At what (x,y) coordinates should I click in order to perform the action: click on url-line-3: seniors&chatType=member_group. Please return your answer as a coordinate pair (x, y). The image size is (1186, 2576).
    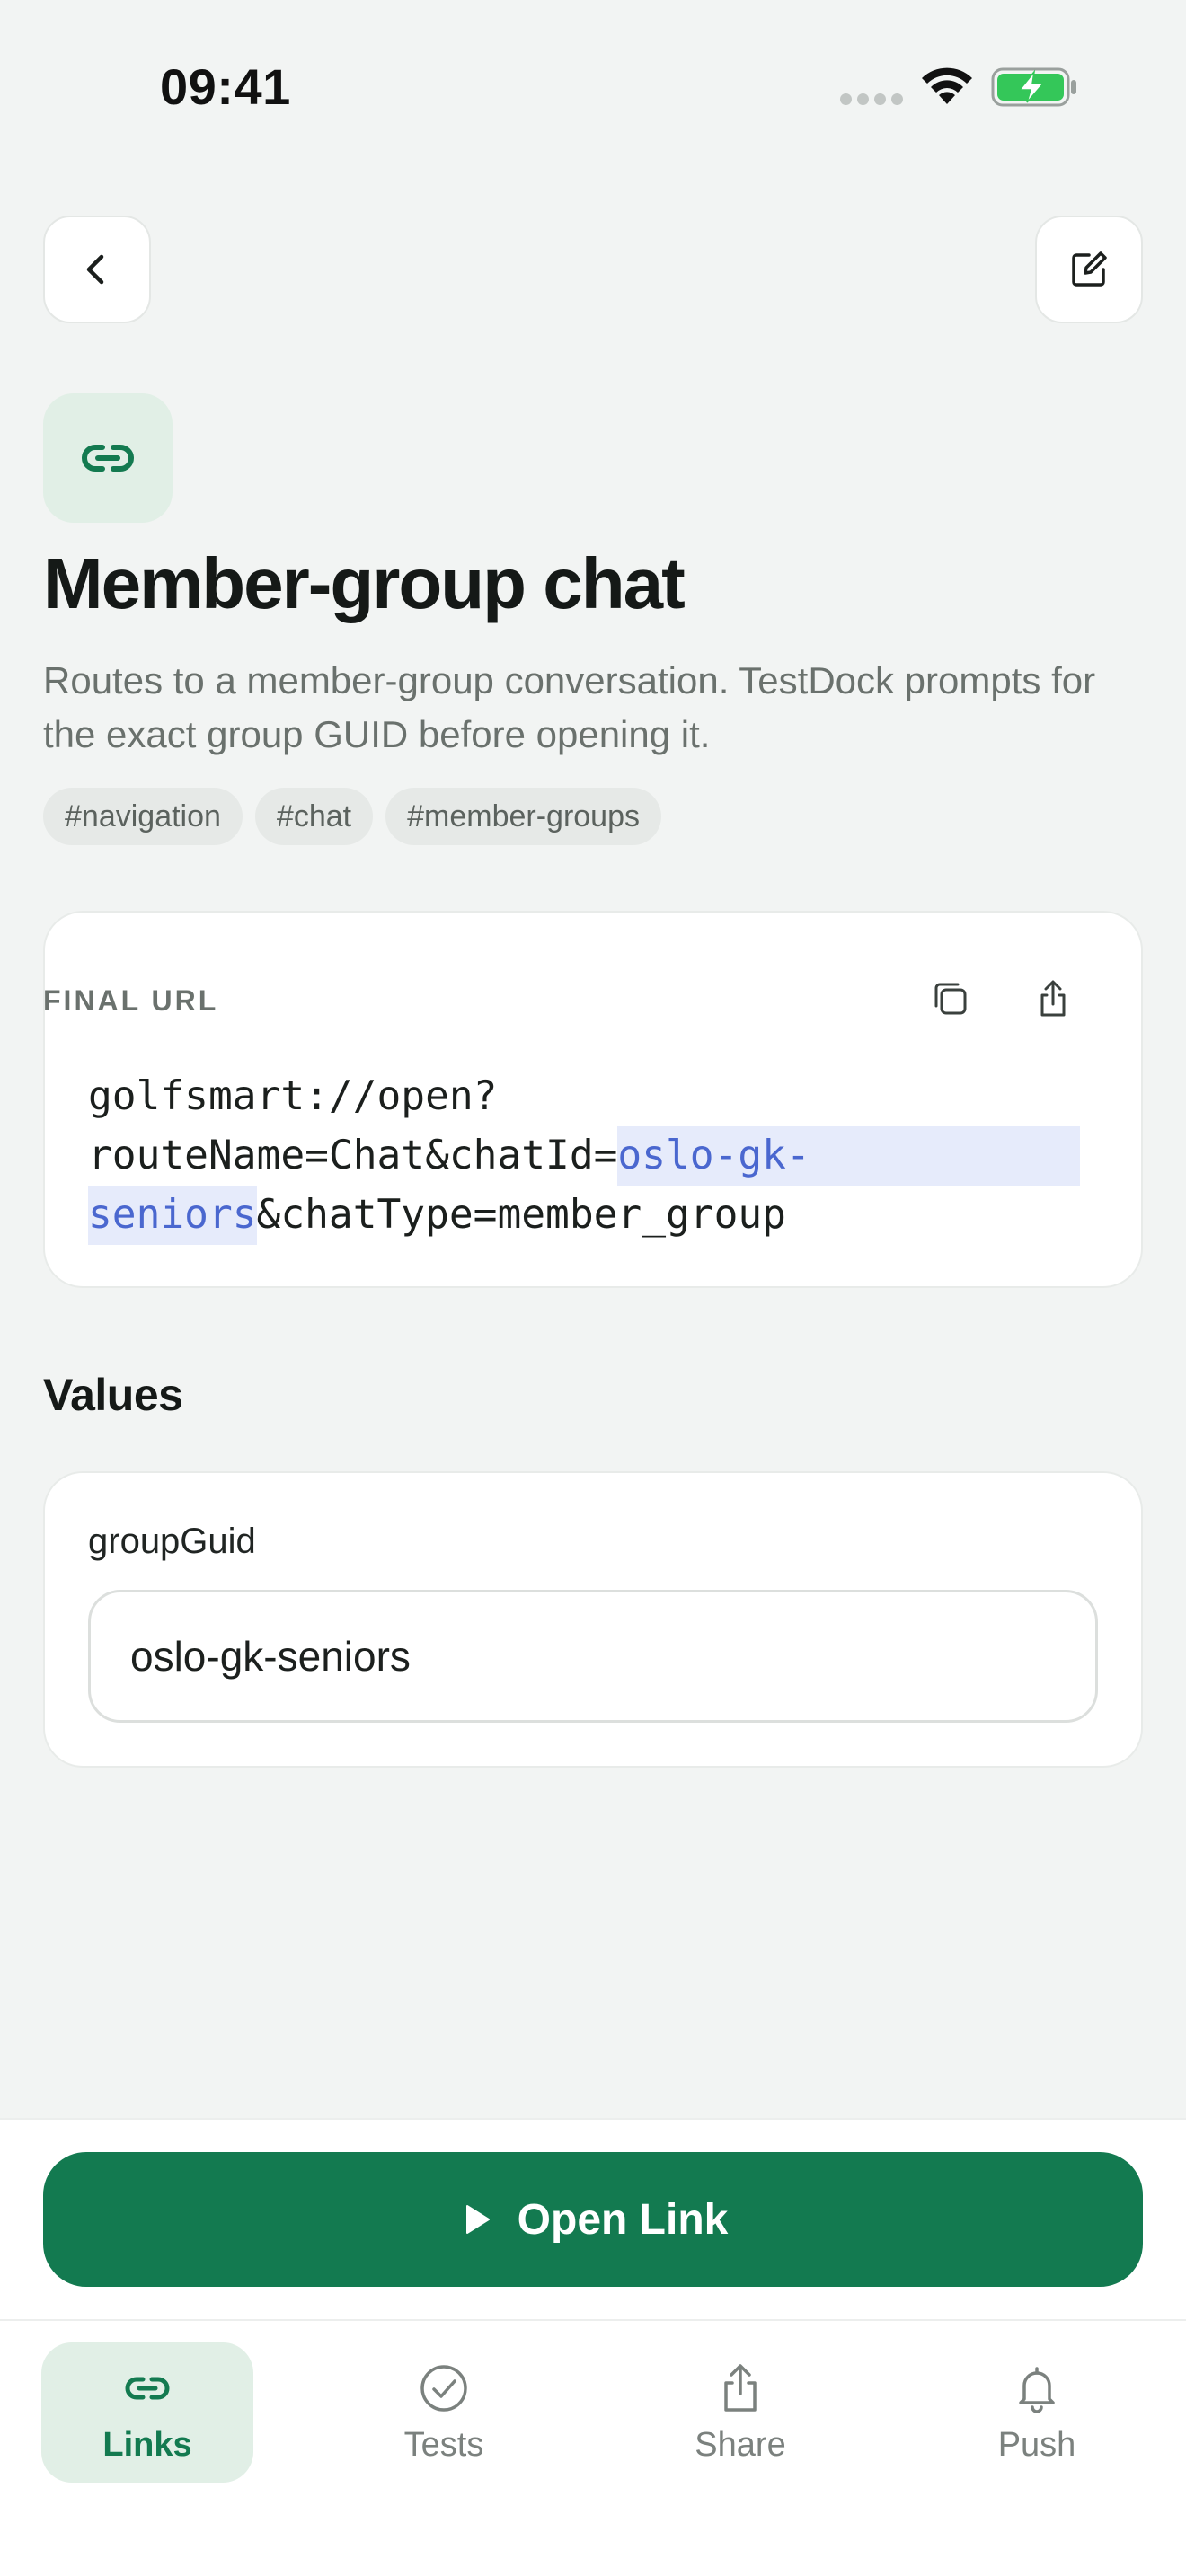
    Looking at the image, I should click on (594, 1215).